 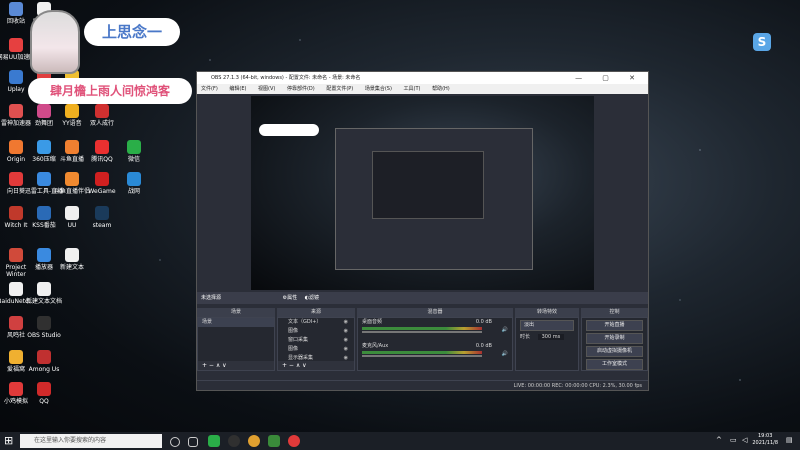 What do you see at coordinates (237, 89) in the screenshot?
I see `menu-edit: 编辑(E)` at bounding box center [237, 89].